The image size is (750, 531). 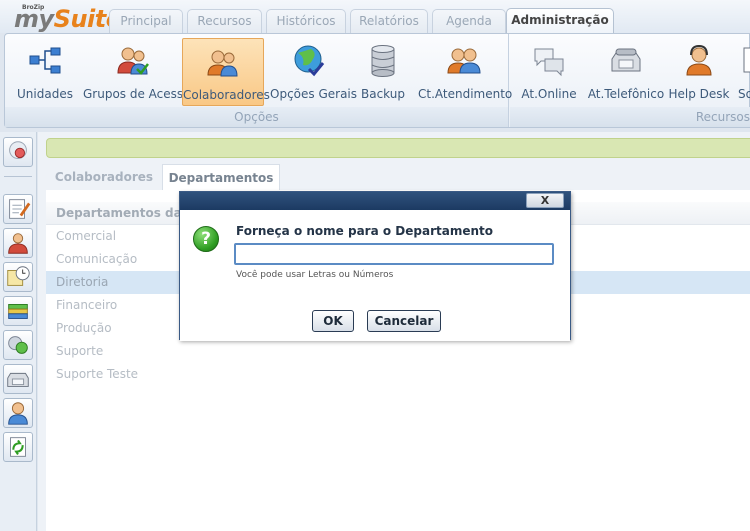 What do you see at coordinates (104, 177) in the screenshot?
I see `tab-colaboradores: Colaboradores` at bounding box center [104, 177].